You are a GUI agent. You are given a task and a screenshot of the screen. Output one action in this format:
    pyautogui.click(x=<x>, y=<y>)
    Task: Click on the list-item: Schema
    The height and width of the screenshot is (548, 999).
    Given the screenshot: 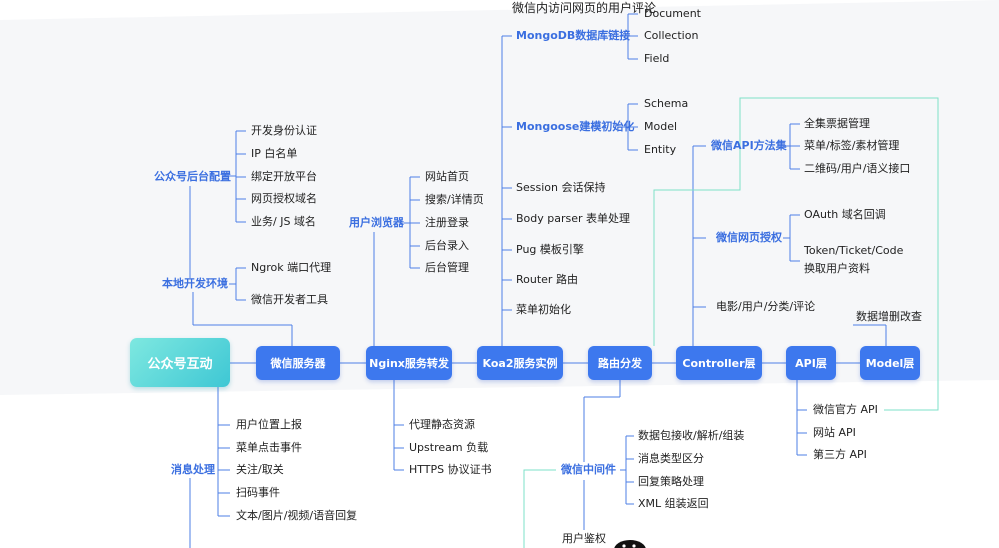 What is the action you would take?
    pyautogui.click(x=666, y=103)
    